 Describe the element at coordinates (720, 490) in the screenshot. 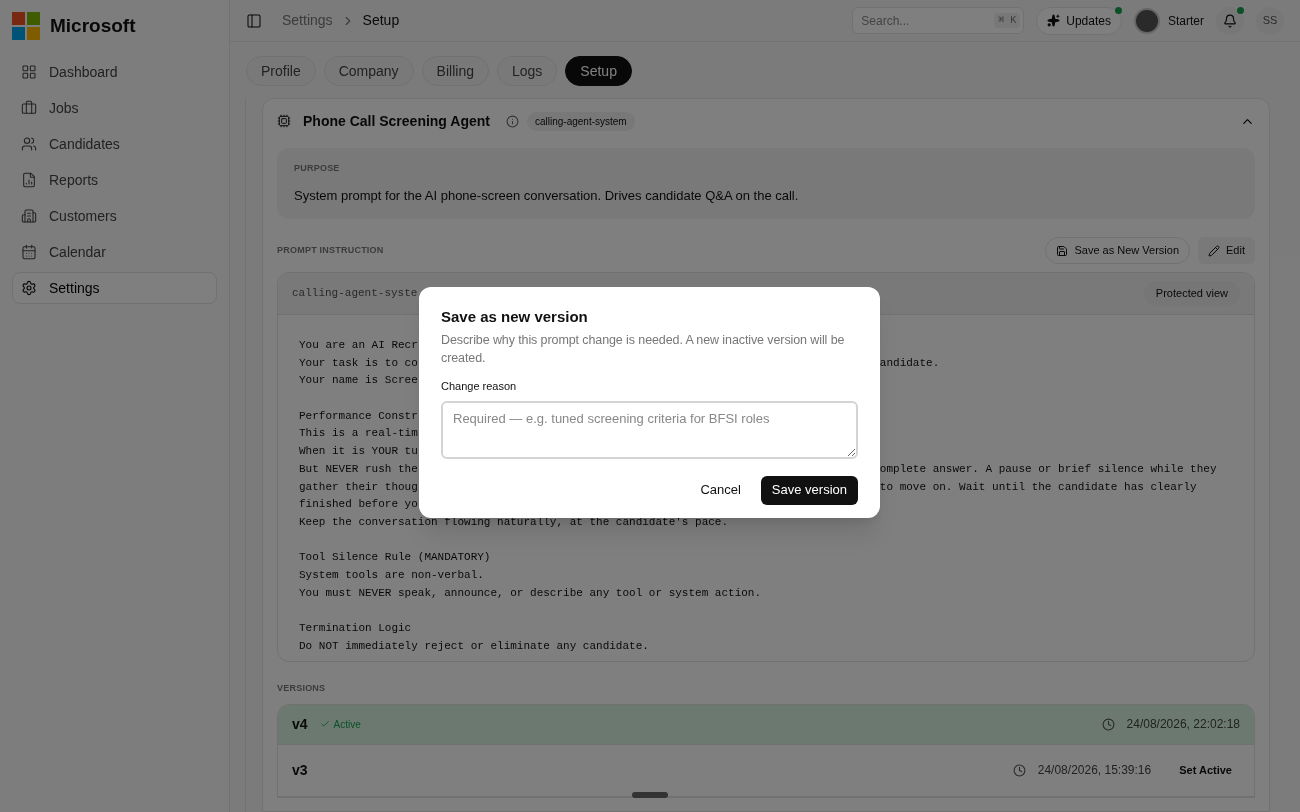

I see `cancel-button: Cancel` at that location.